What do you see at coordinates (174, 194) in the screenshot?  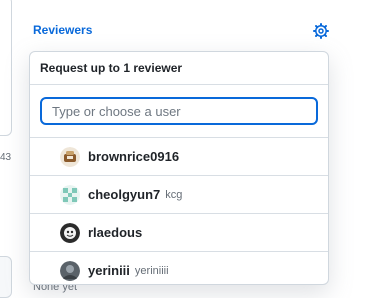 I see `user-full-name: kcg` at bounding box center [174, 194].